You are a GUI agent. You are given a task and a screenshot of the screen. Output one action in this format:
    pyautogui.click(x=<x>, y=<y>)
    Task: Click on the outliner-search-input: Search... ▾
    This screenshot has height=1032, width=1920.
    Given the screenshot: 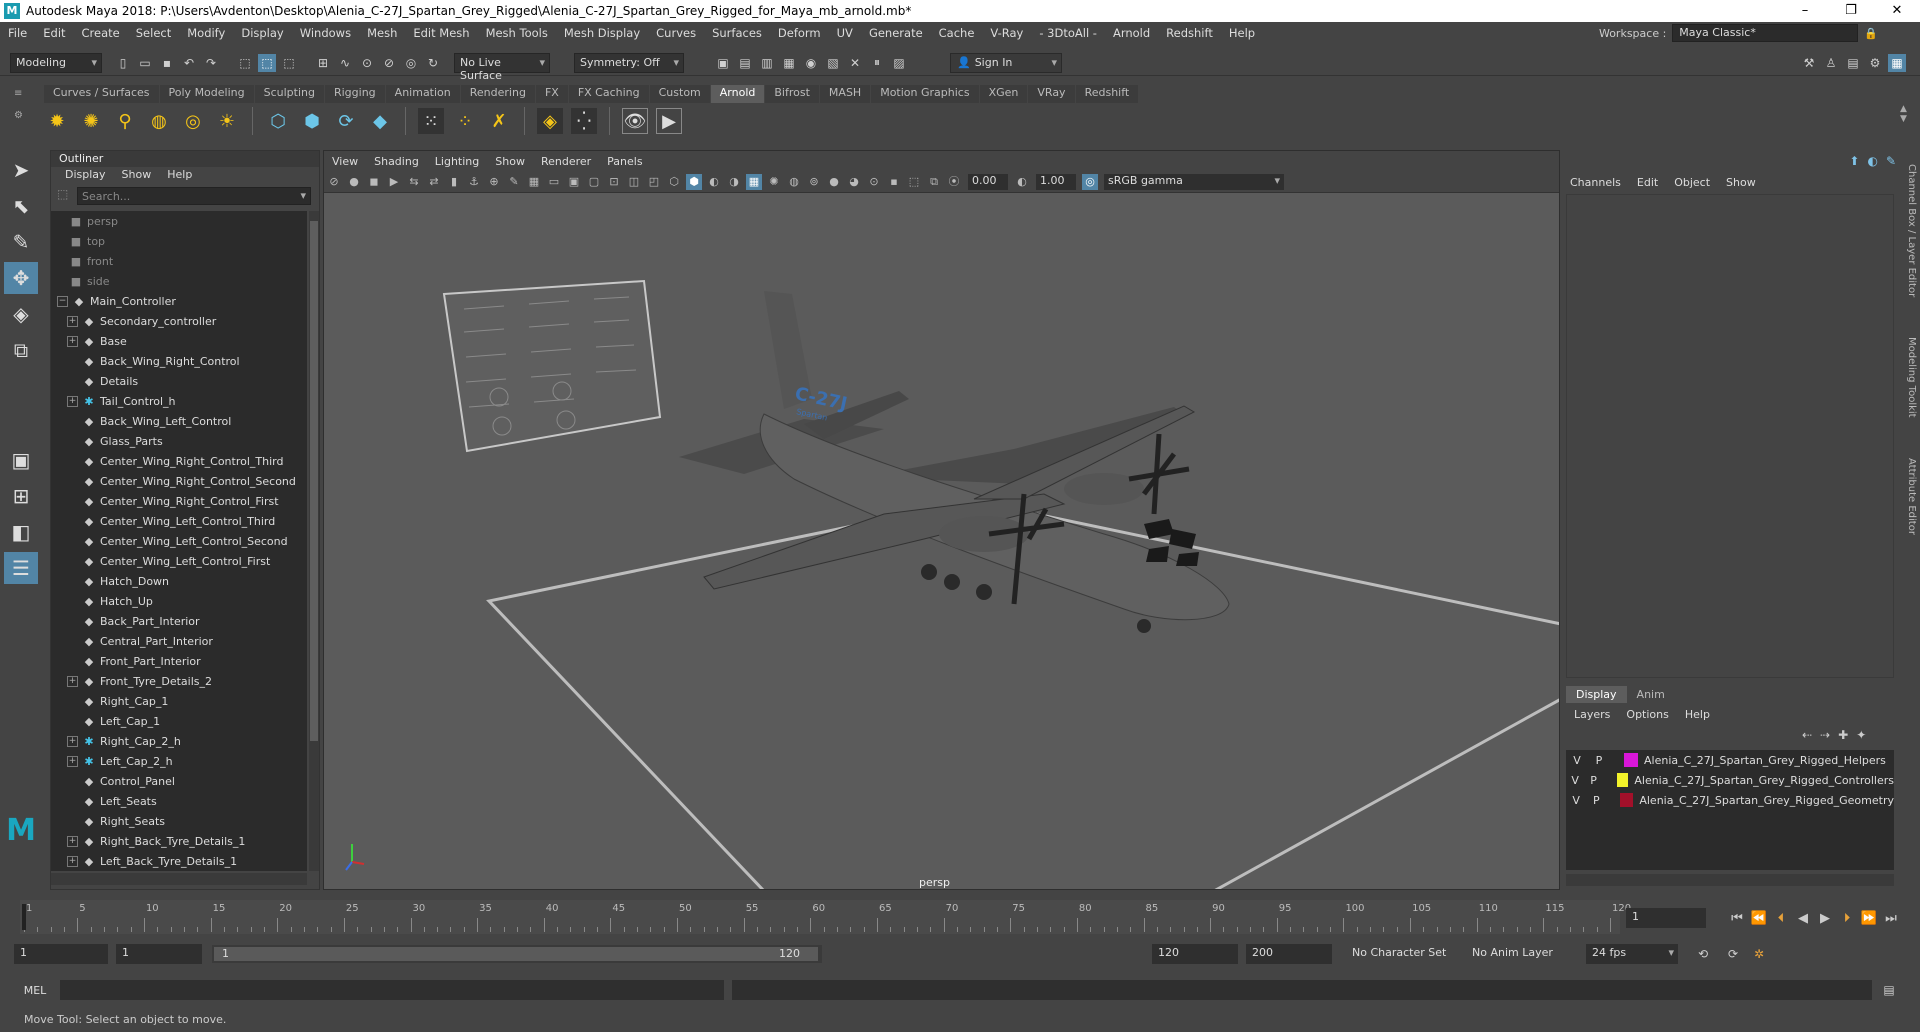 What is the action you would take?
    pyautogui.click(x=194, y=196)
    